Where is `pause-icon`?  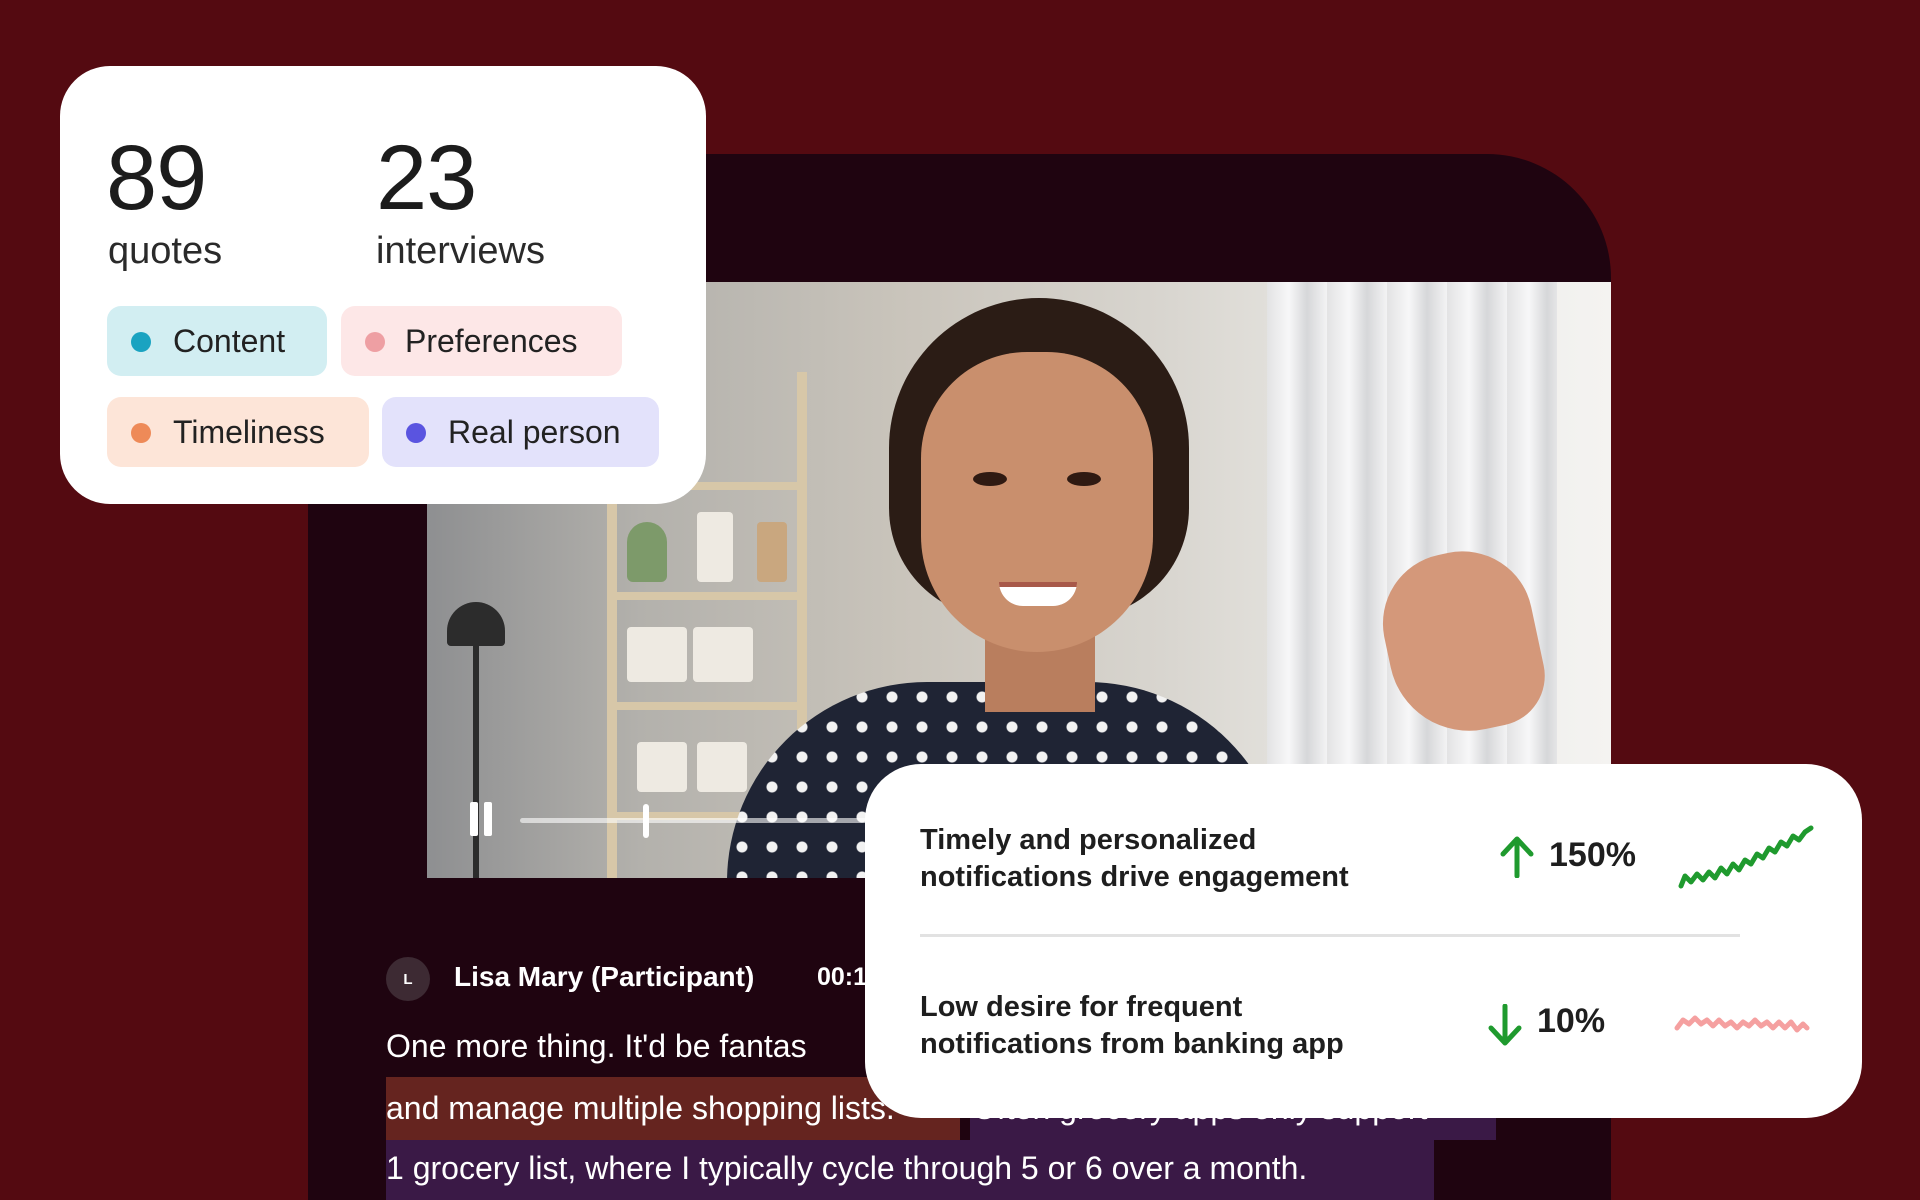 pause-icon is located at coordinates (474, 819).